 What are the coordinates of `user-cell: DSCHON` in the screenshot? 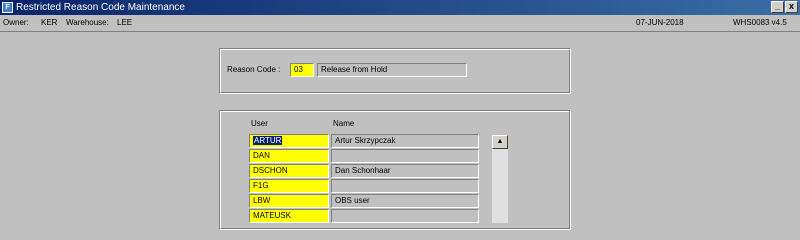 It's located at (289, 171).